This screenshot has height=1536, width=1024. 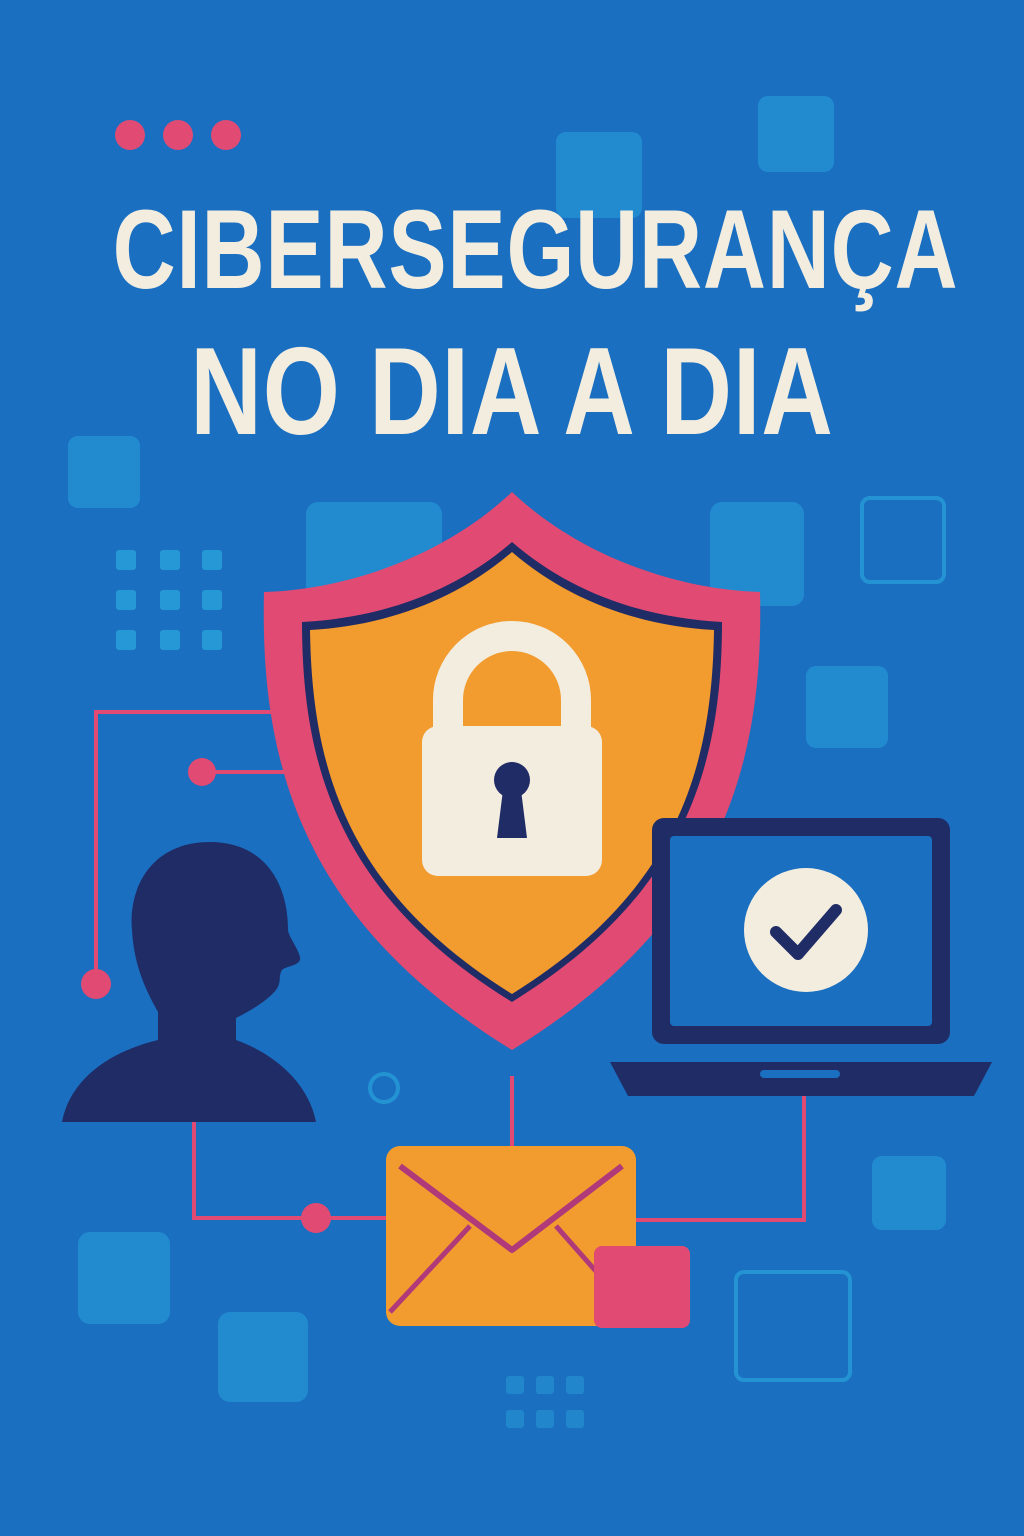 What do you see at coordinates (806, 930) in the screenshot?
I see `checkmark-icon` at bounding box center [806, 930].